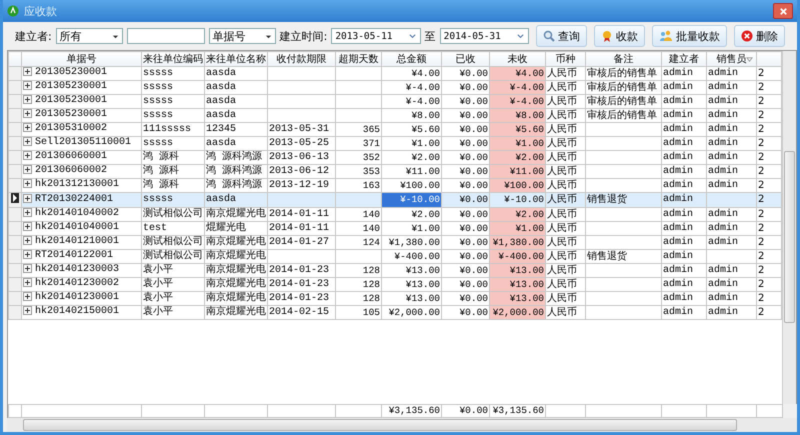 This screenshot has width=800, height=435. I want to click on table-cell: 201306060001, so click(71, 157).